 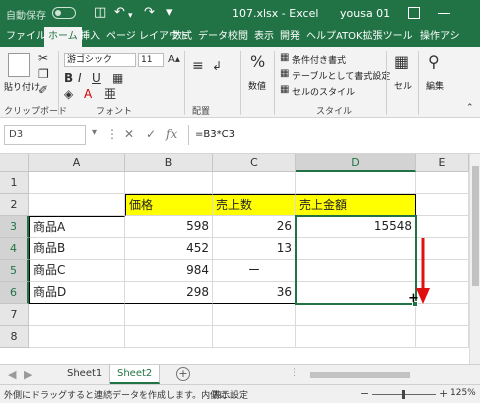 I want to click on column-header-b: B, so click(x=169, y=163).